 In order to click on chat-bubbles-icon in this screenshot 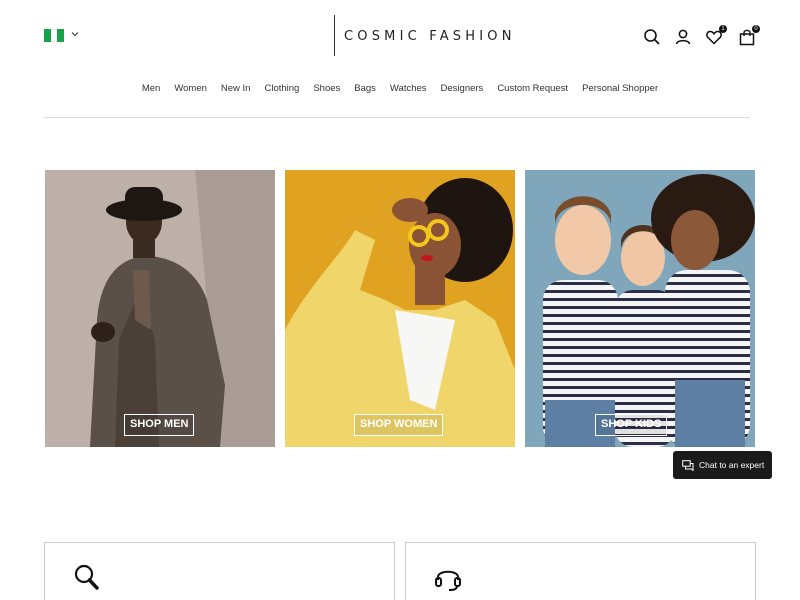, I will do `click(688, 465)`.